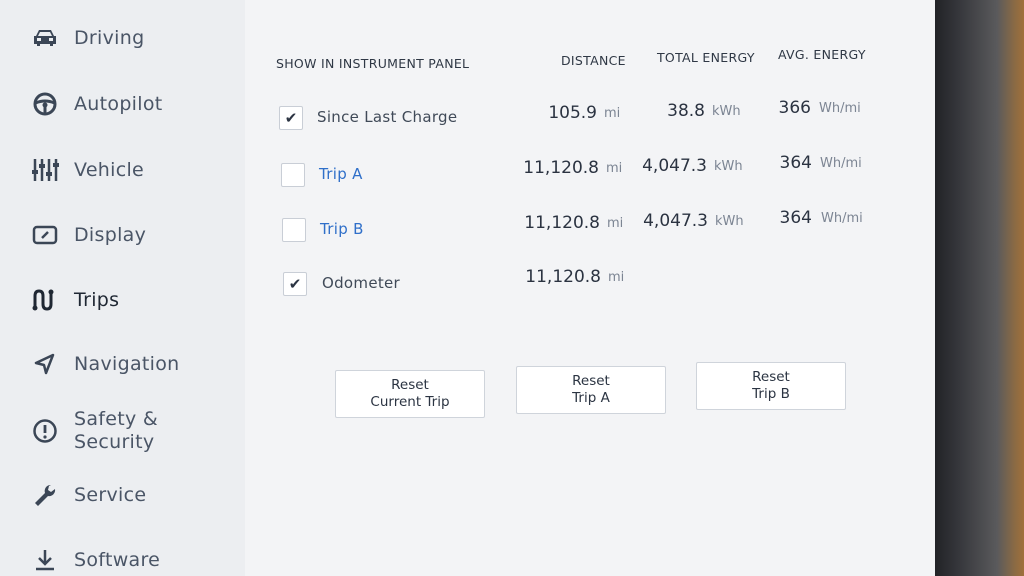 The image size is (1024, 576). What do you see at coordinates (133, 300) in the screenshot?
I see `sidebar-item-trips: Trips` at bounding box center [133, 300].